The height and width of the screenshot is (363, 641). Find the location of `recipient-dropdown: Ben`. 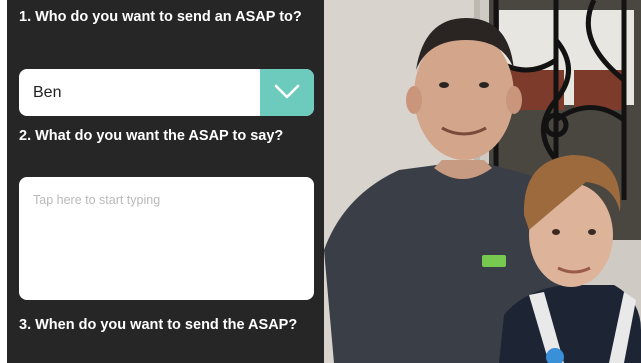

recipient-dropdown: Ben is located at coordinates (166, 92).